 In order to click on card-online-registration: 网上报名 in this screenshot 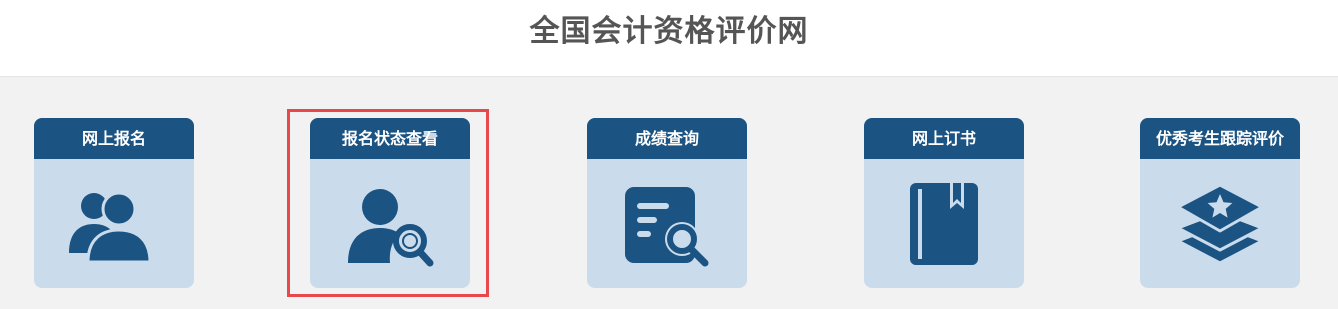, I will do `click(114, 203)`.